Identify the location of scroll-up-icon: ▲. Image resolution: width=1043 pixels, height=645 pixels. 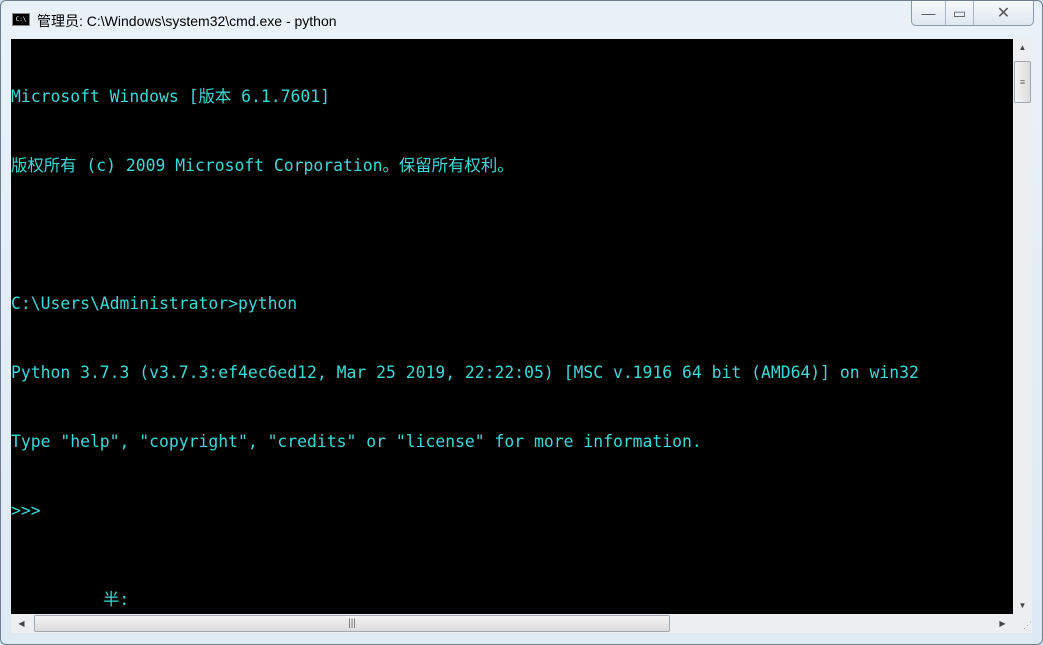
(1022, 47).